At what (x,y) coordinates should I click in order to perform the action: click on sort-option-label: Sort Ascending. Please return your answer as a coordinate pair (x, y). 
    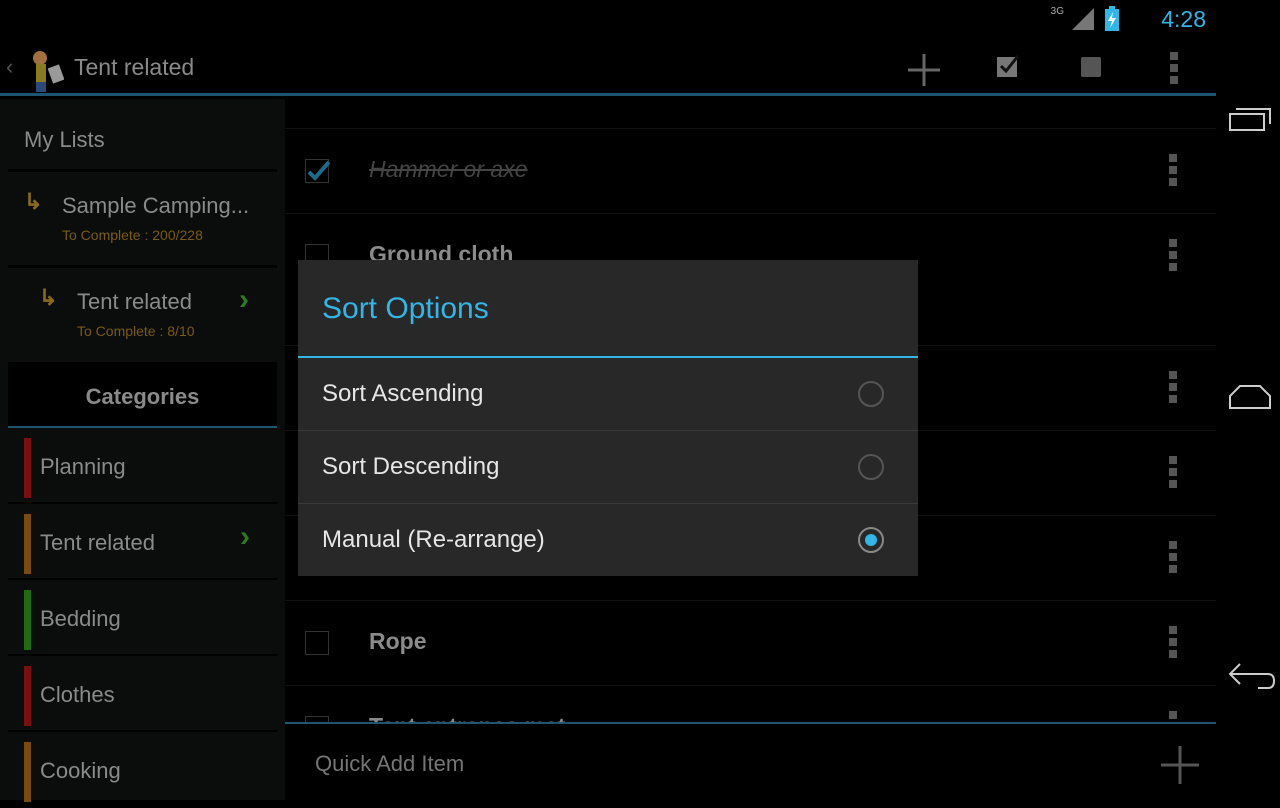
    Looking at the image, I should click on (403, 393).